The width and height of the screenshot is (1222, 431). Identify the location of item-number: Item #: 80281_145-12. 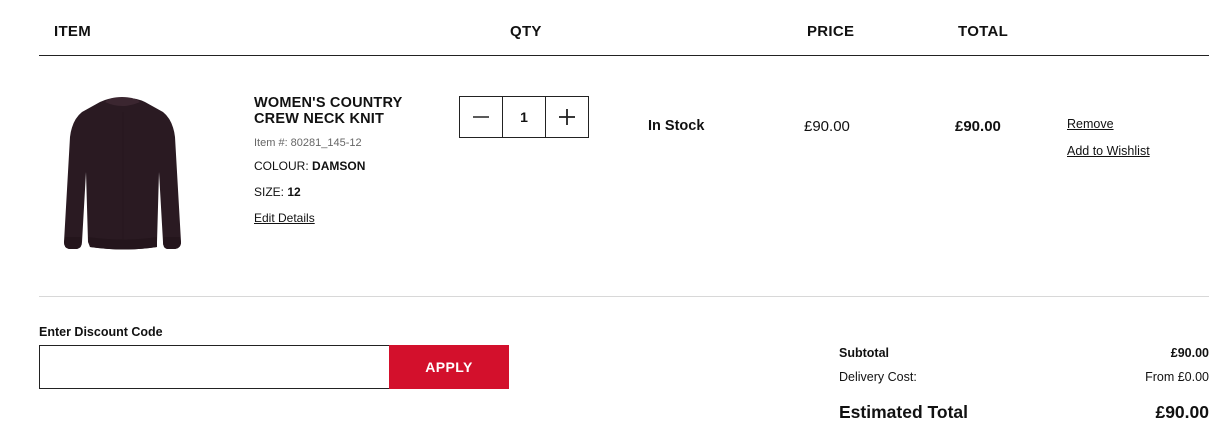
(308, 143).